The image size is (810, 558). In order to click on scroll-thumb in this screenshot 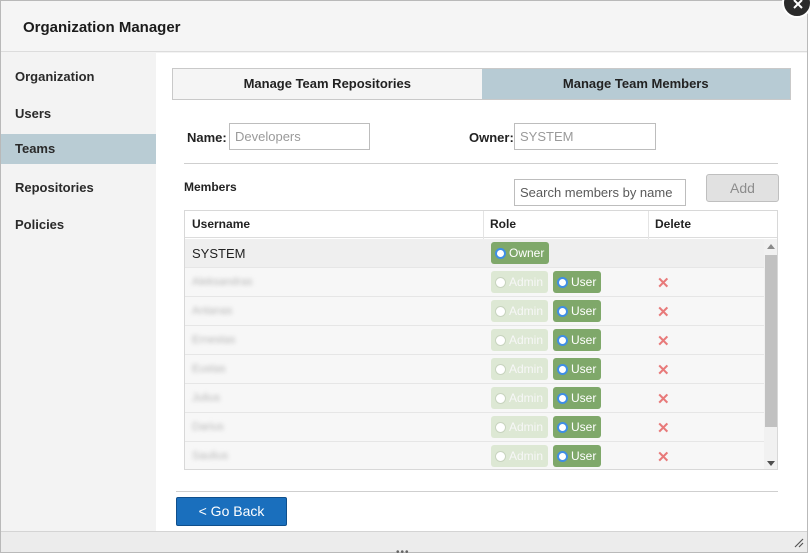, I will do `click(771, 341)`.